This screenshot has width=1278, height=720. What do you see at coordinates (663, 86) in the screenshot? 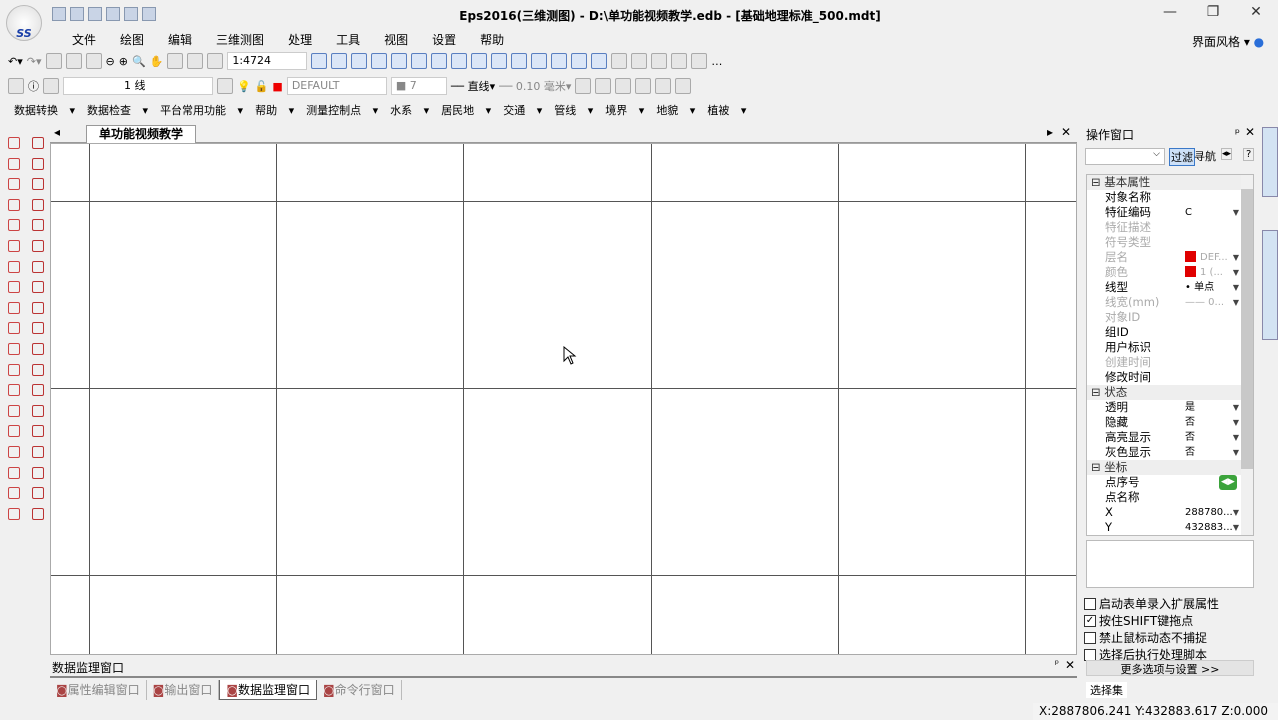
I see `monitor-icon` at bounding box center [663, 86].